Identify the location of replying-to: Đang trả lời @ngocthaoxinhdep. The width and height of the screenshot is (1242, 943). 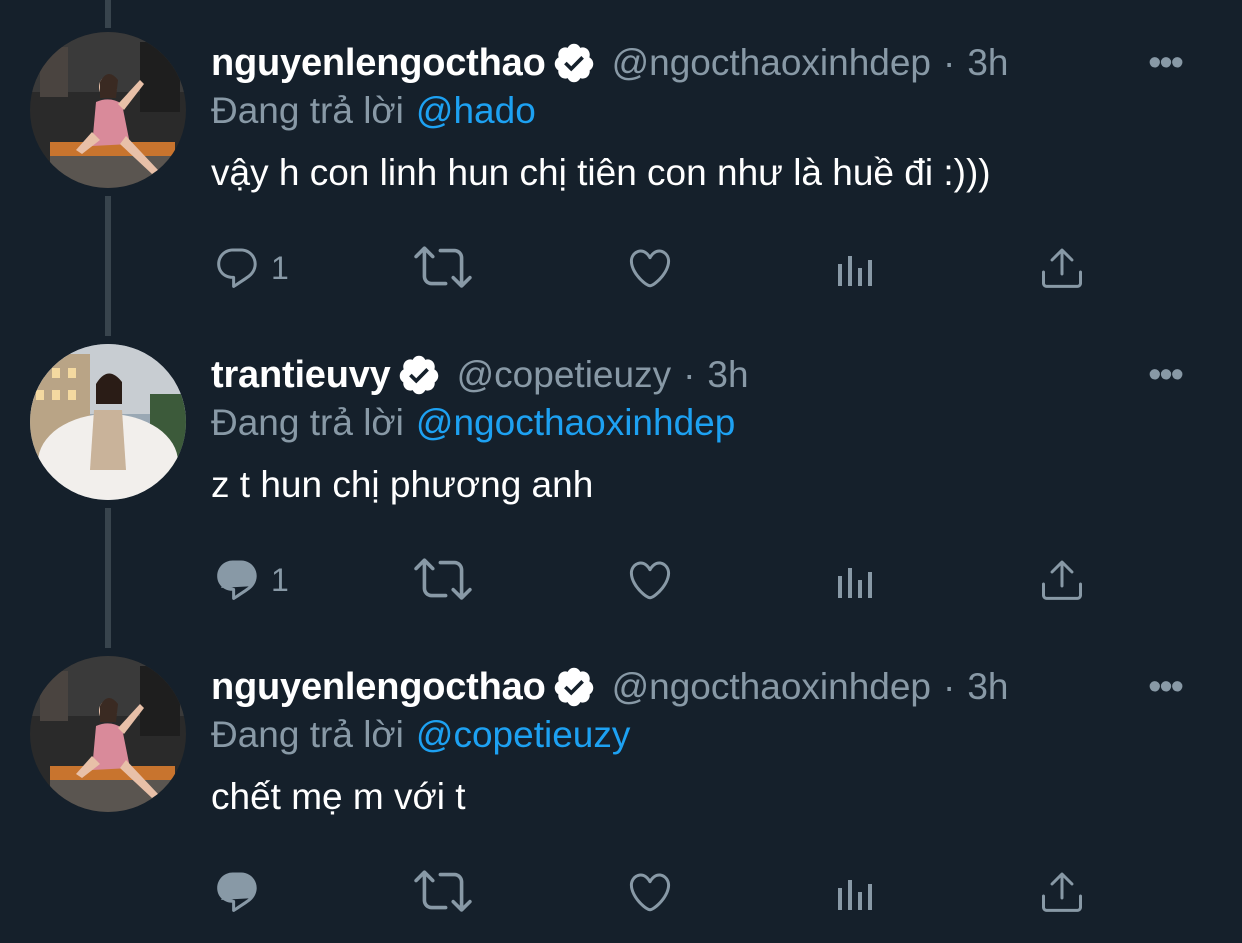
(473, 423).